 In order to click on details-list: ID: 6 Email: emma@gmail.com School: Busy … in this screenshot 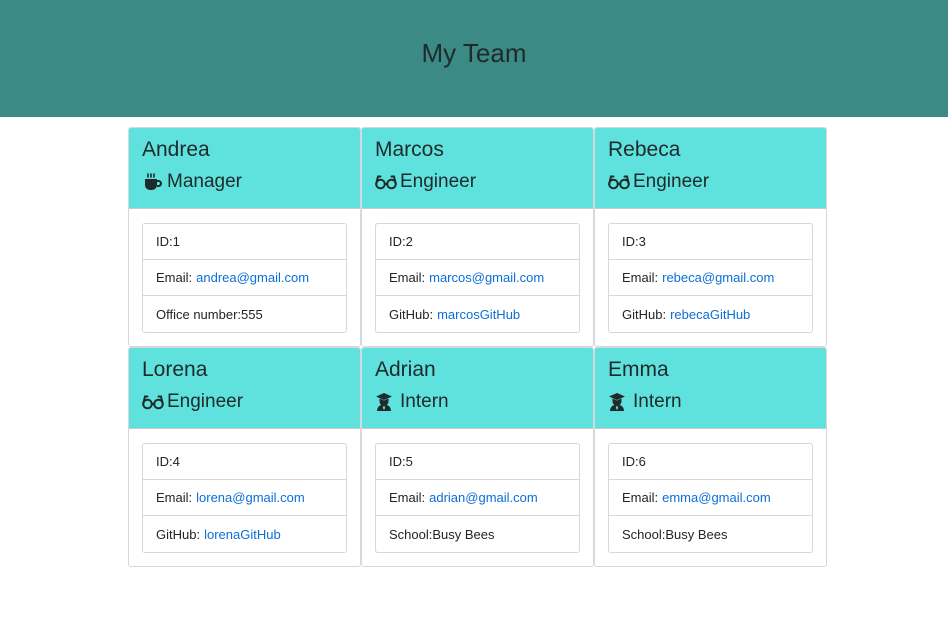, I will do `click(710, 498)`.